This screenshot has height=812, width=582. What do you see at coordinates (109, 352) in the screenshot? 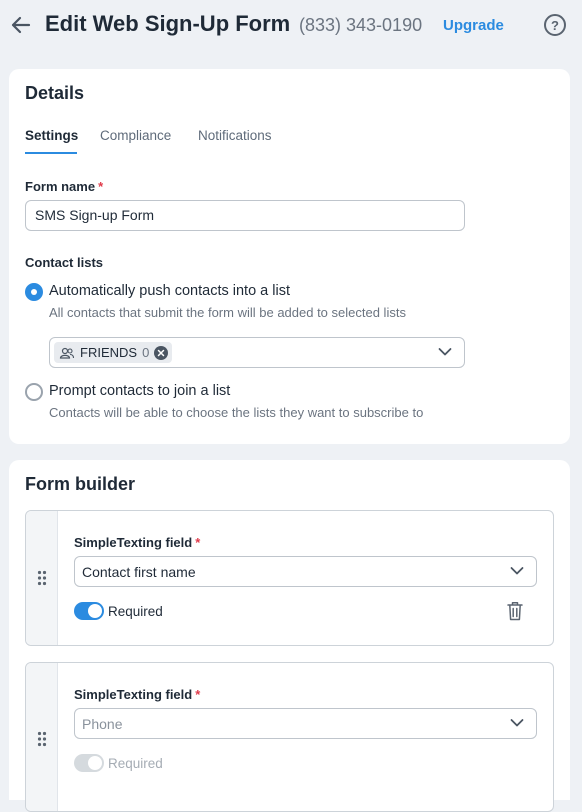
I see `list-chip-name: FRIENDS` at bounding box center [109, 352].